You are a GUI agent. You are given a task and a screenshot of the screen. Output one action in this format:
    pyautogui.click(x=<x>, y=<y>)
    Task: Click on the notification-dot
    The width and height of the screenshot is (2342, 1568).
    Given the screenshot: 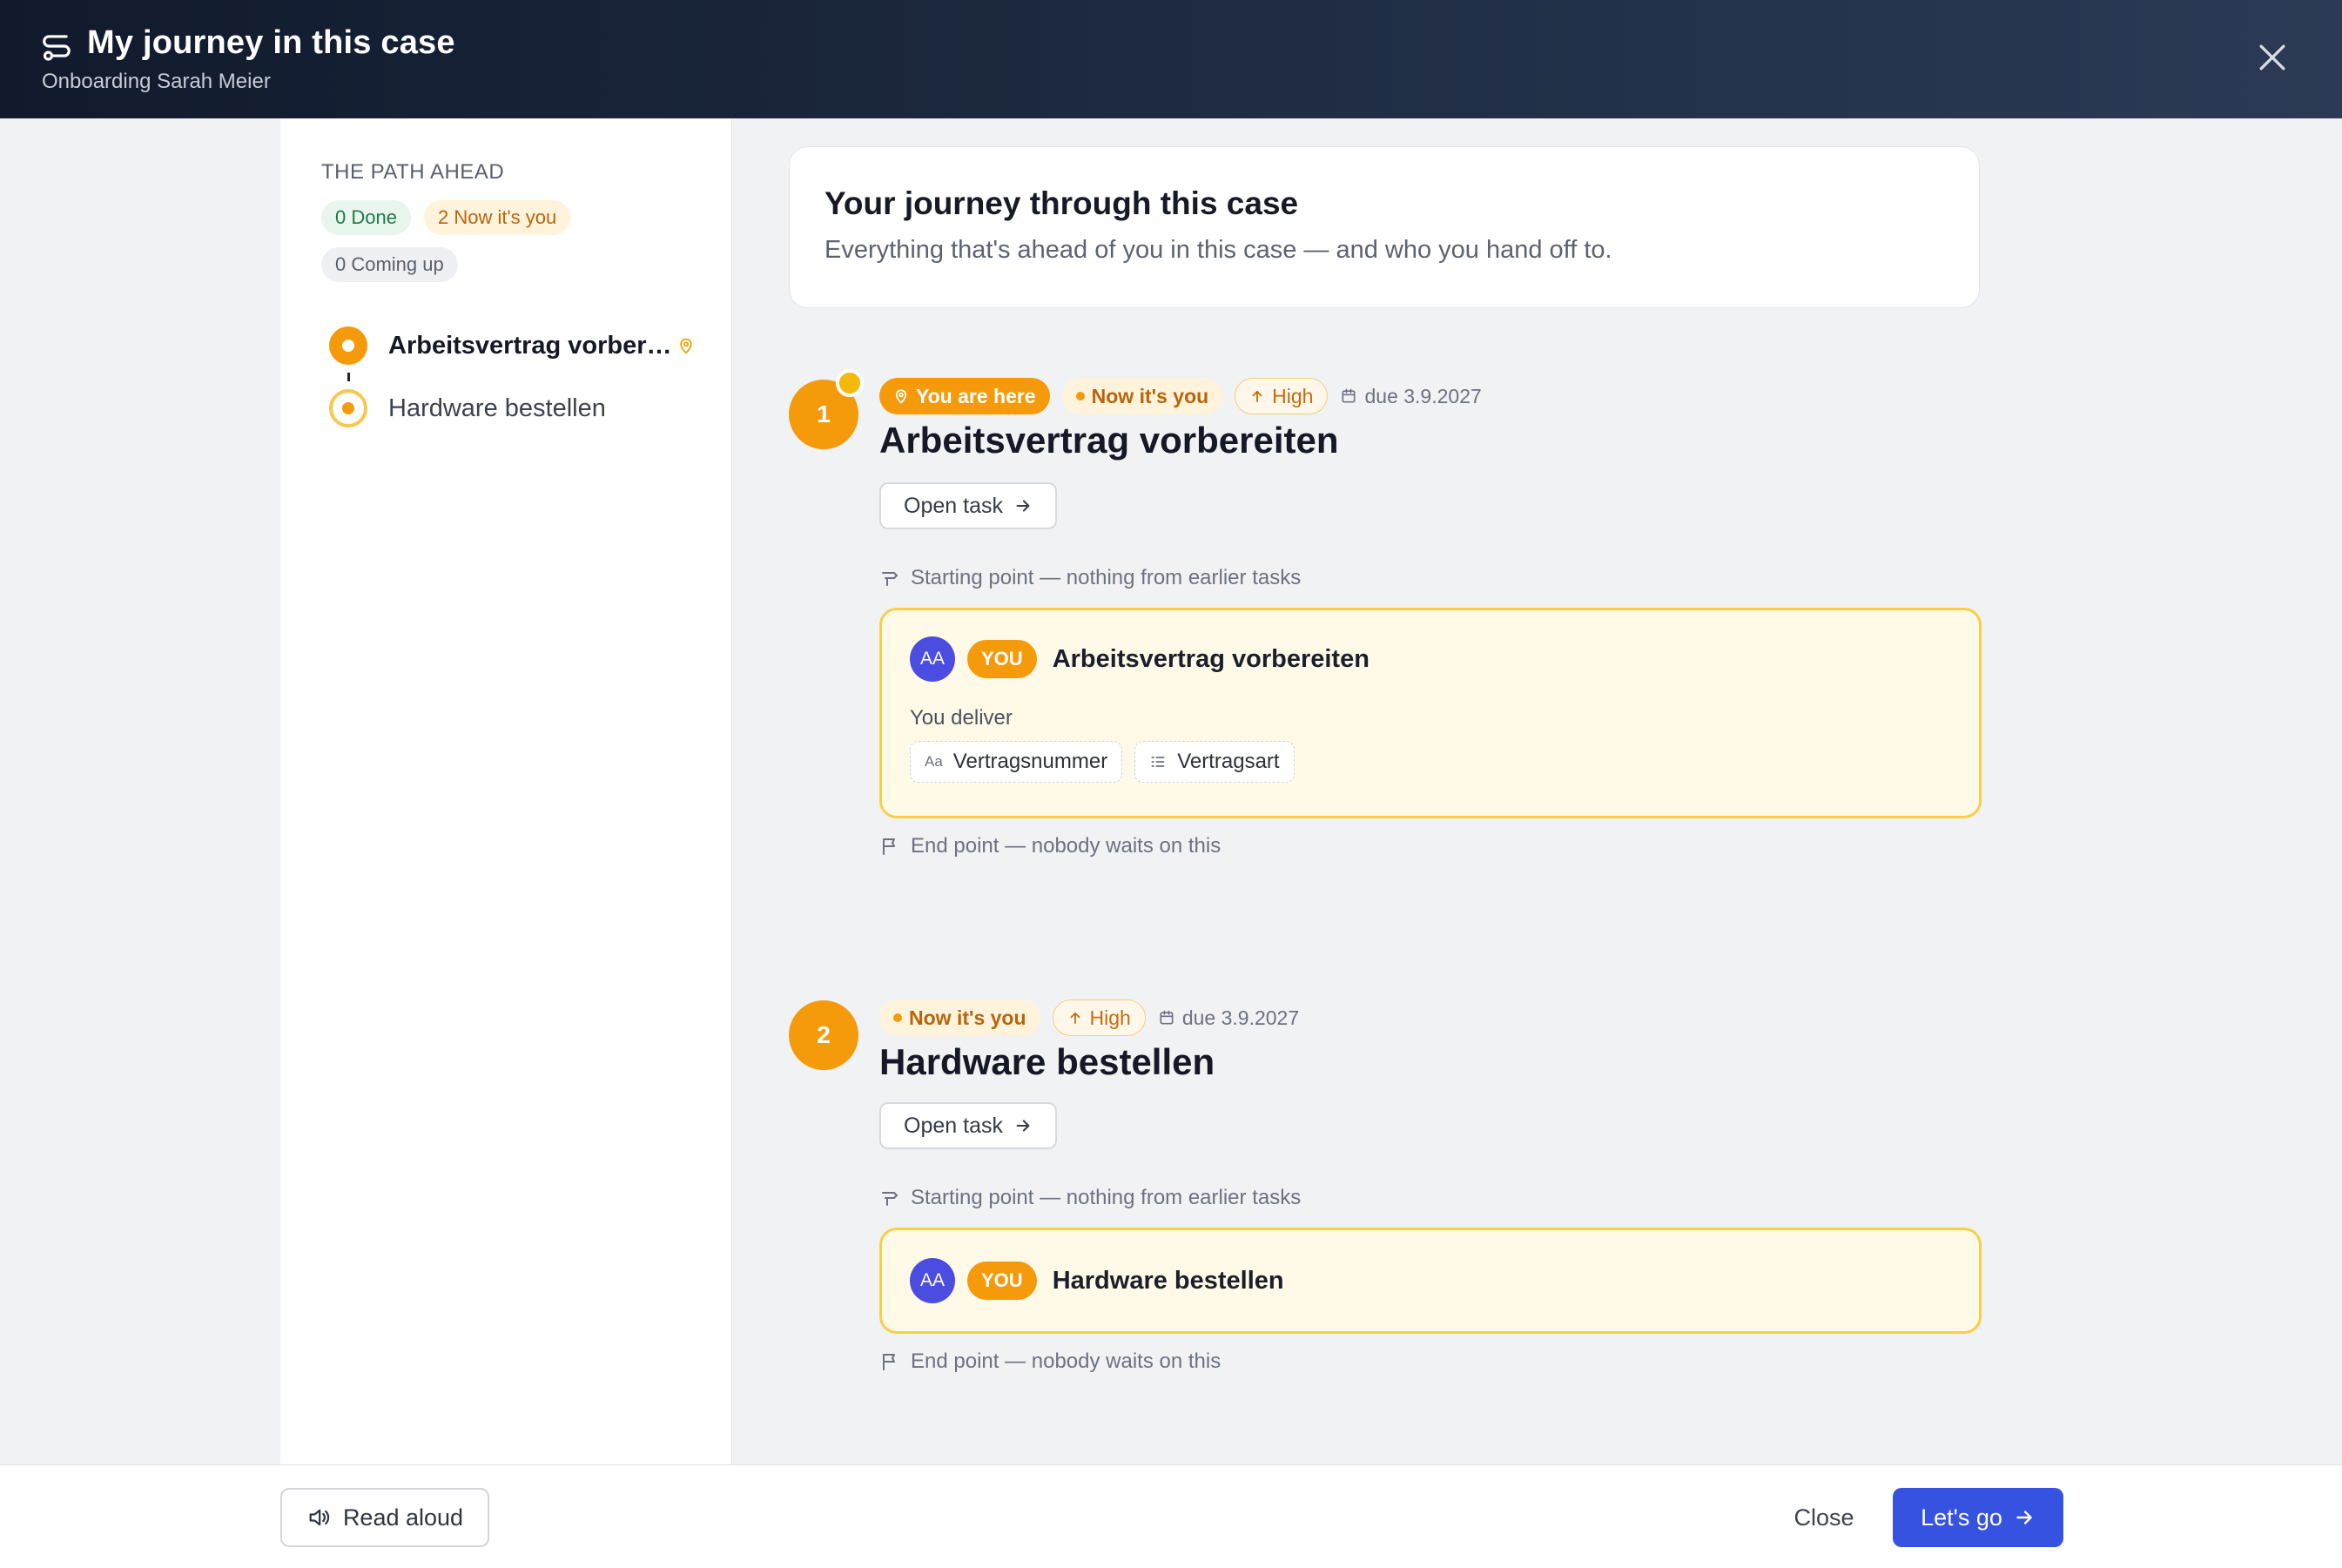 What is the action you would take?
    pyautogui.click(x=850, y=383)
    